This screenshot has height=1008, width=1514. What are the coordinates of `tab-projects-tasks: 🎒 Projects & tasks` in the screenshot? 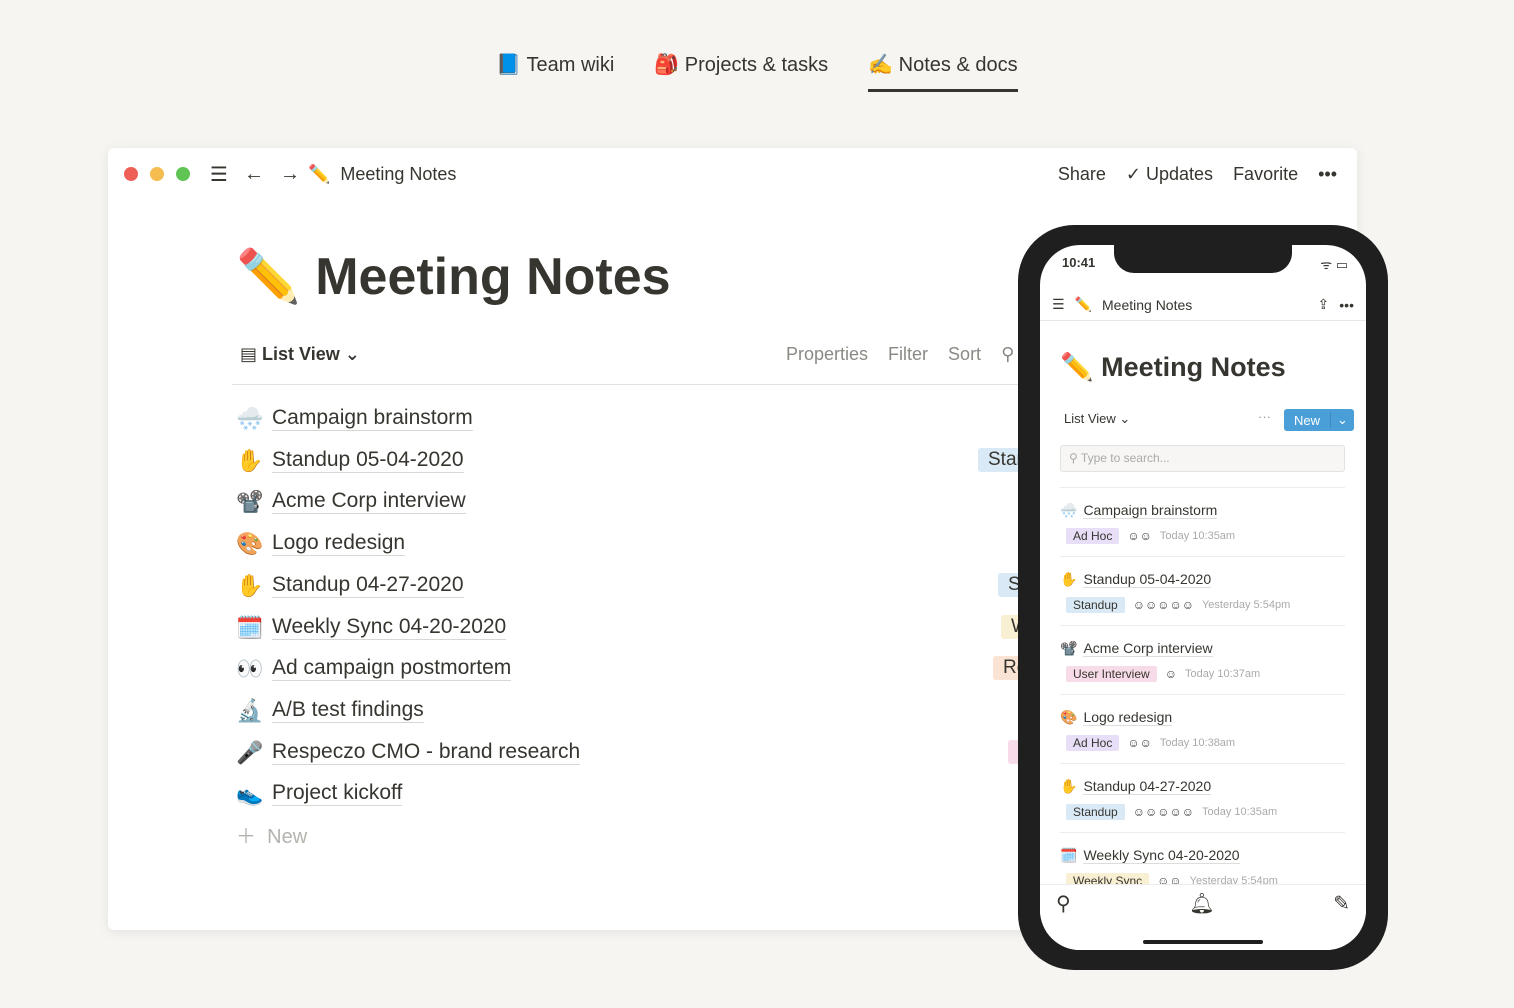 It's located at (741, 72).